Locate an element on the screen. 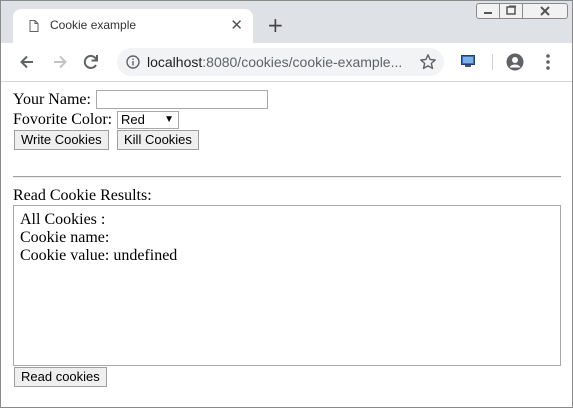 The image size is (573, 408). dropdown-arrow-icon: ▼ is located at coordinates (169, 119).